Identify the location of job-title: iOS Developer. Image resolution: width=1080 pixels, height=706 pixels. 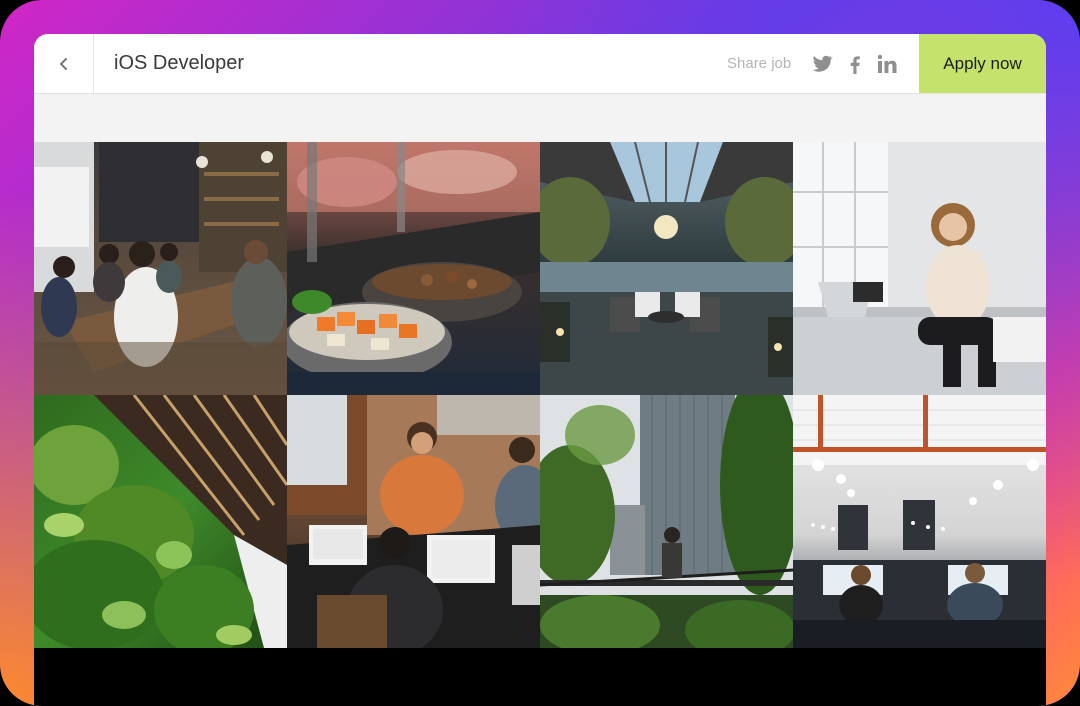
(179, 63).